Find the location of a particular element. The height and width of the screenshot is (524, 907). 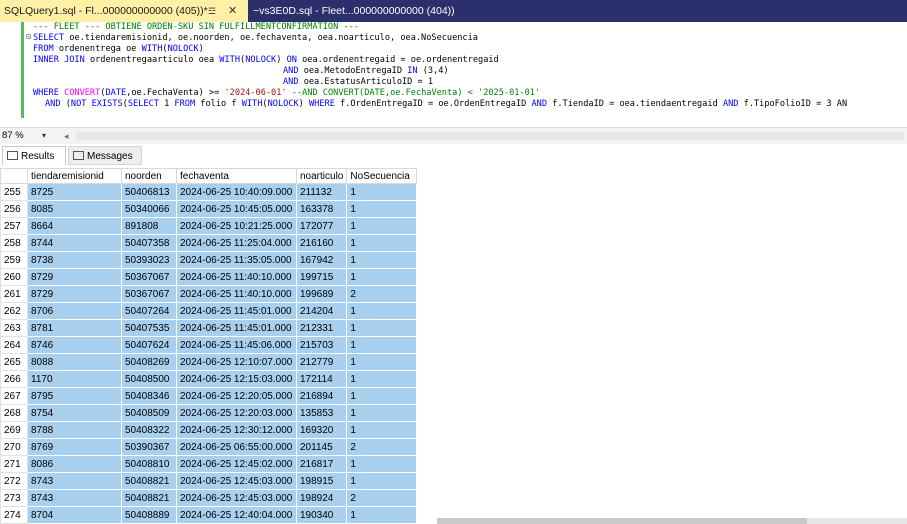

tab-results: Results is located at coordinates (34, 155).